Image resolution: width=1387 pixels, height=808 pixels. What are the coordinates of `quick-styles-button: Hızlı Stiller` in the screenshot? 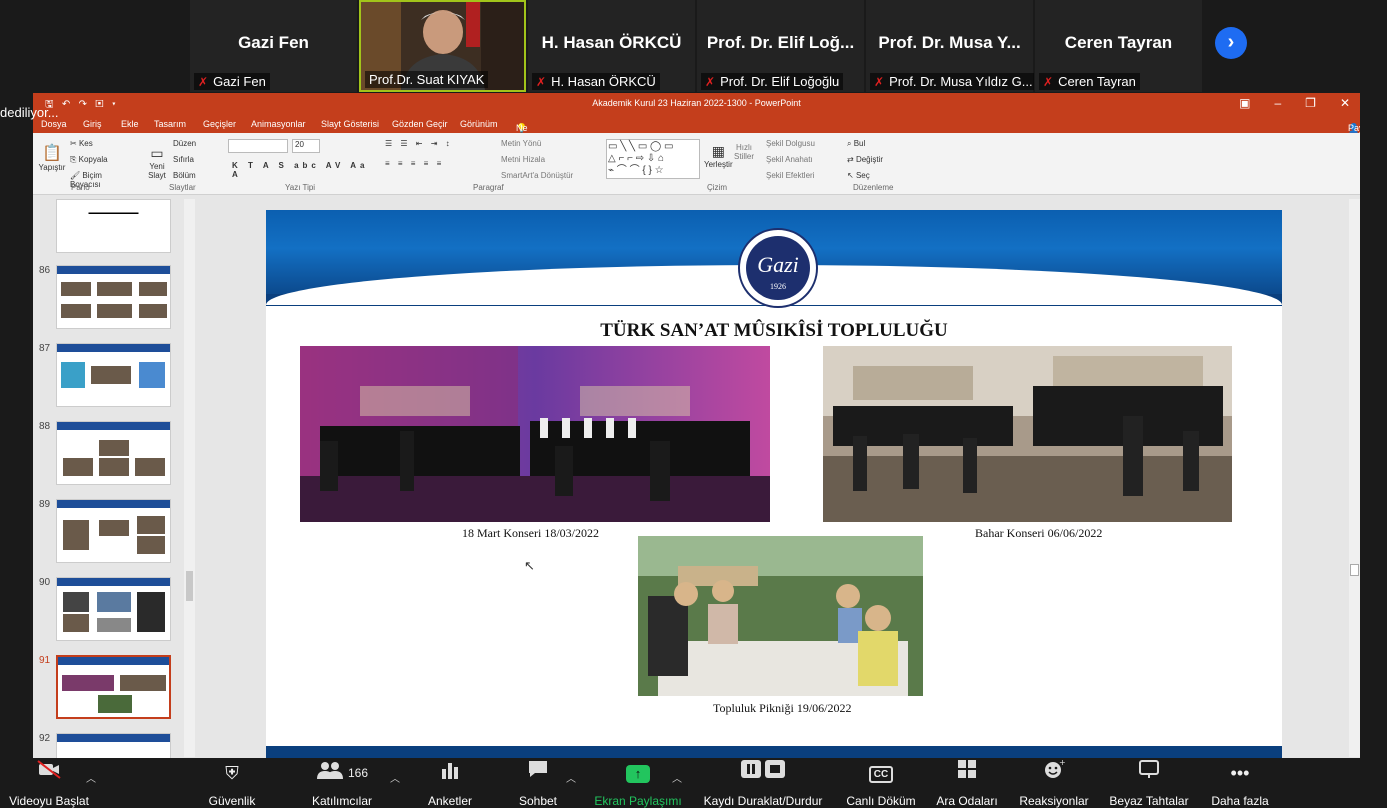 It's located at (744, 152).